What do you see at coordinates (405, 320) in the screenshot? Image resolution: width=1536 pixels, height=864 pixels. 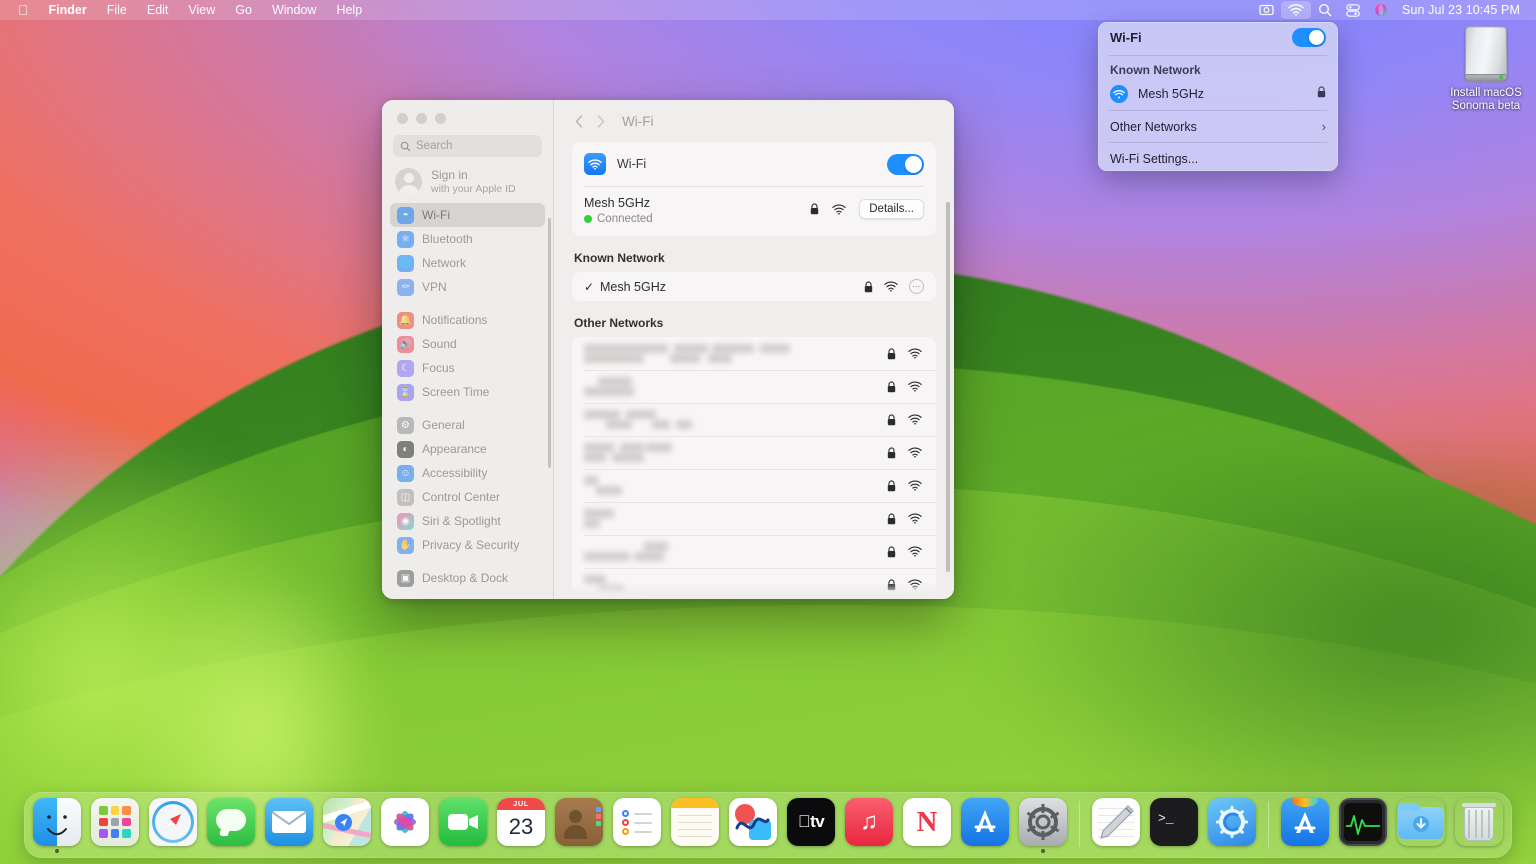 I see `notifications-icon: 🔔` at bounding box center [405, 320].